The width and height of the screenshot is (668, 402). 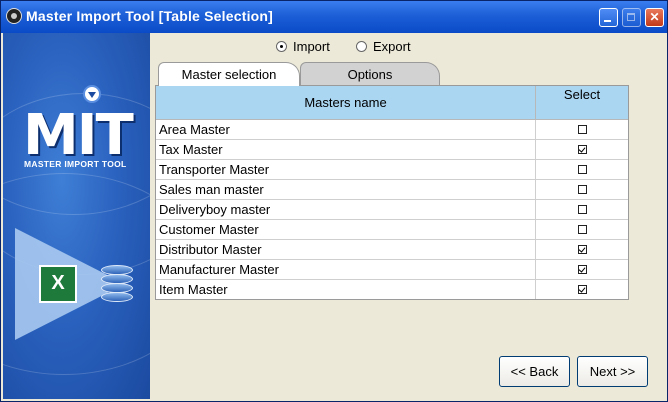 I want to click on table-row: Deliveryboy master, so click(x=392, y=210).